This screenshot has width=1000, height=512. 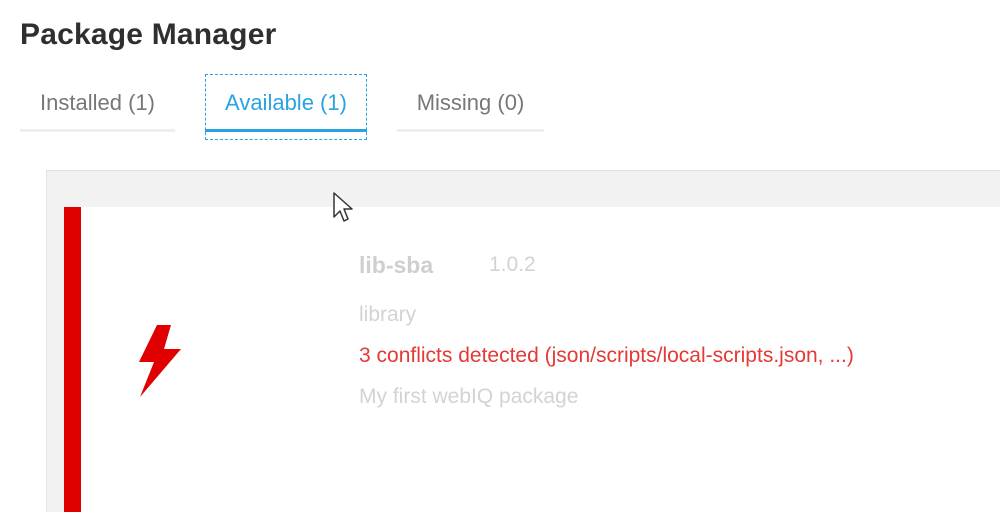 I want to click on tab-installed: Installed (1), so click(x=97, y=107).